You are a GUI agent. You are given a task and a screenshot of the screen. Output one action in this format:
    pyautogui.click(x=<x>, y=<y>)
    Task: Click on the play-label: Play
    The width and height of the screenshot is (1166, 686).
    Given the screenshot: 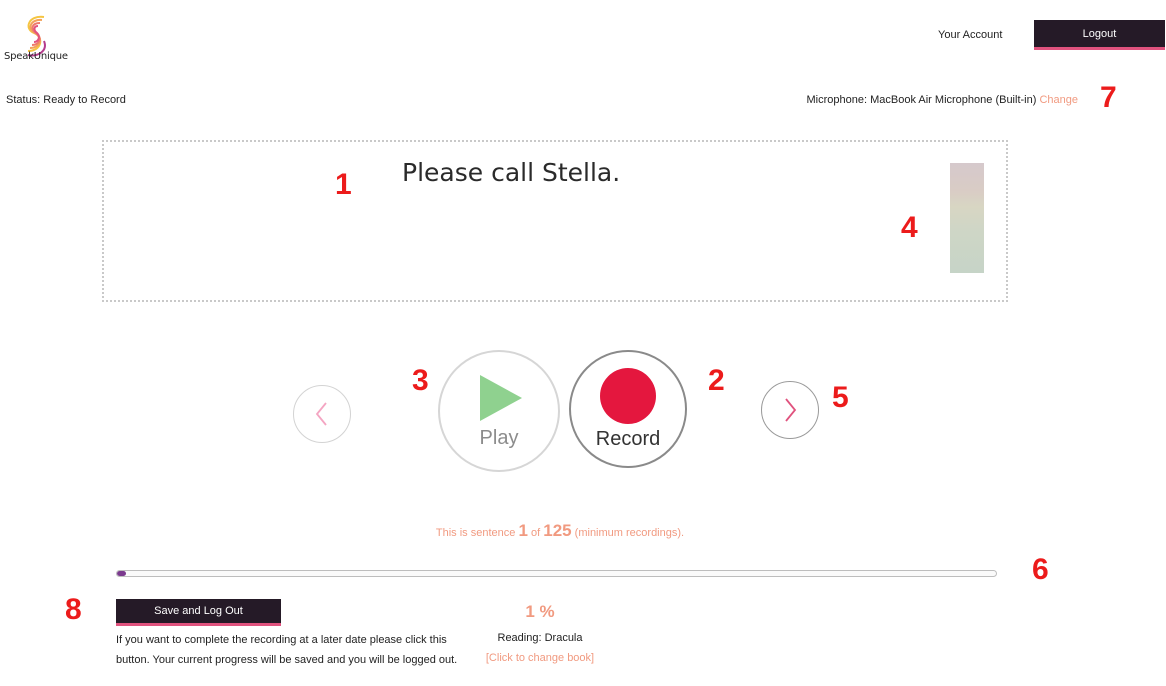 What is the action you would take?
    pyautogui.click(x=499, y=437)
    